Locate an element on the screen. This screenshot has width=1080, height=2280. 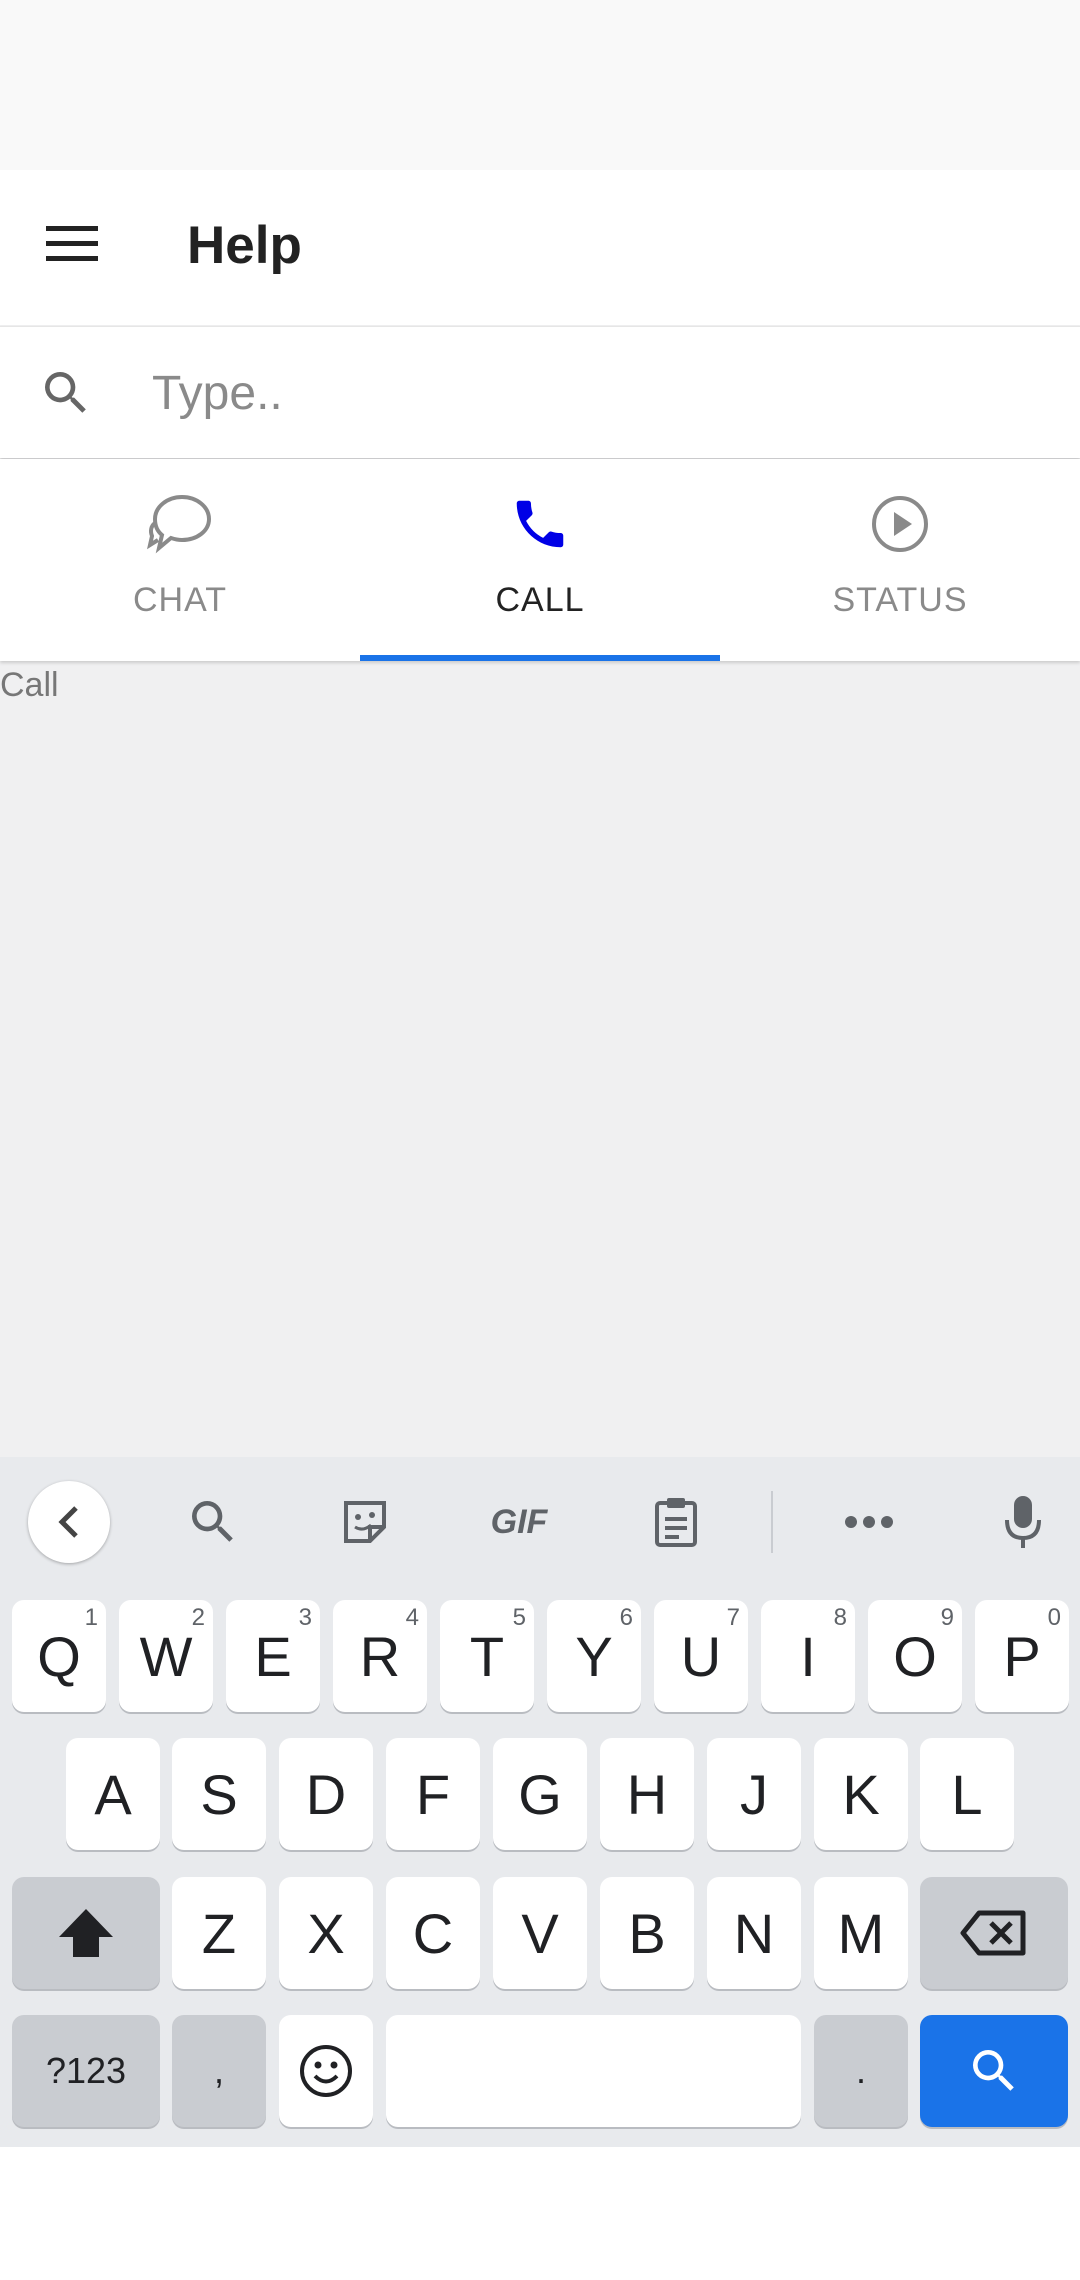
key-p: P0 is located at coordinates (1022, 1656).